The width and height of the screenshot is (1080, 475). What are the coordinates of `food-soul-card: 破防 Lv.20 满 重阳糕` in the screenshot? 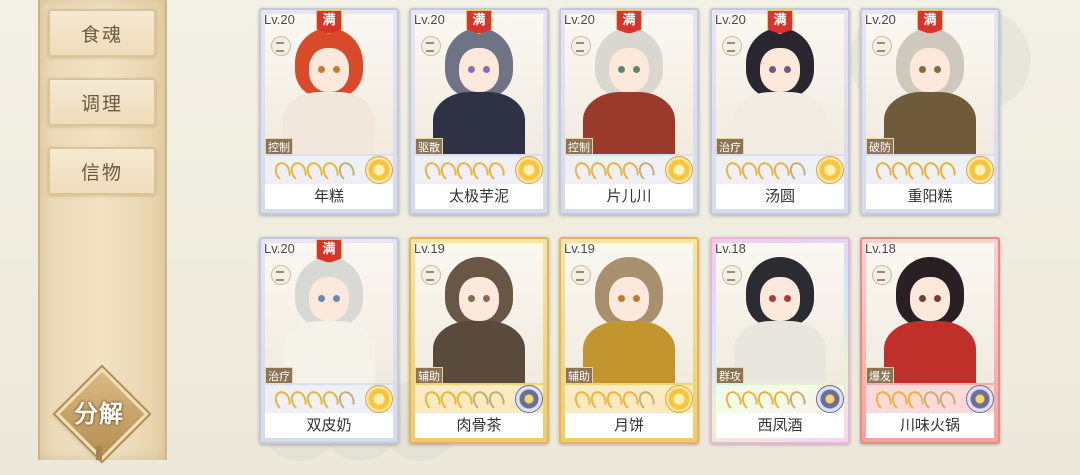 It's located at (930, 111).